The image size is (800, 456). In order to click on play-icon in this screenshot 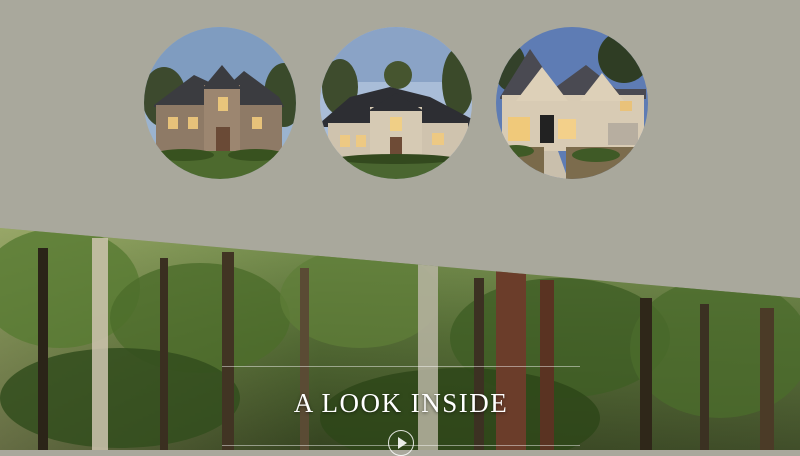, I will do `click(402, 443)`.